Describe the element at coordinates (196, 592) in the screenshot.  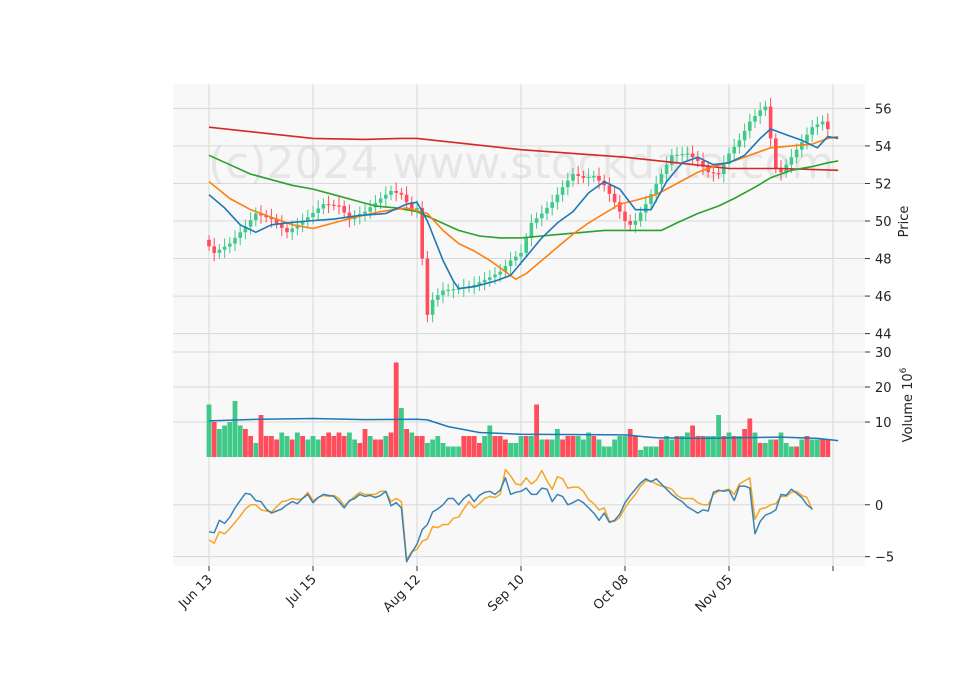
I see `x-tick-label: Jun 13` at that location.